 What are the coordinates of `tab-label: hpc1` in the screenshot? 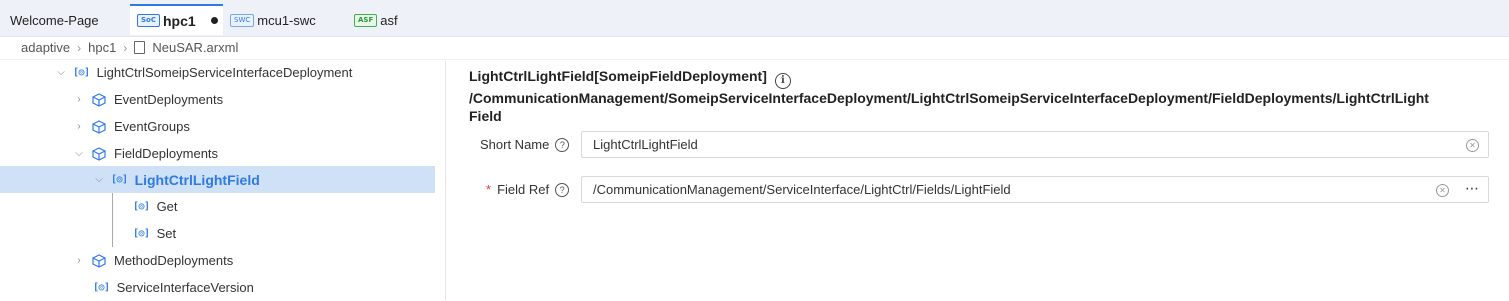 It's located at (179, 20).